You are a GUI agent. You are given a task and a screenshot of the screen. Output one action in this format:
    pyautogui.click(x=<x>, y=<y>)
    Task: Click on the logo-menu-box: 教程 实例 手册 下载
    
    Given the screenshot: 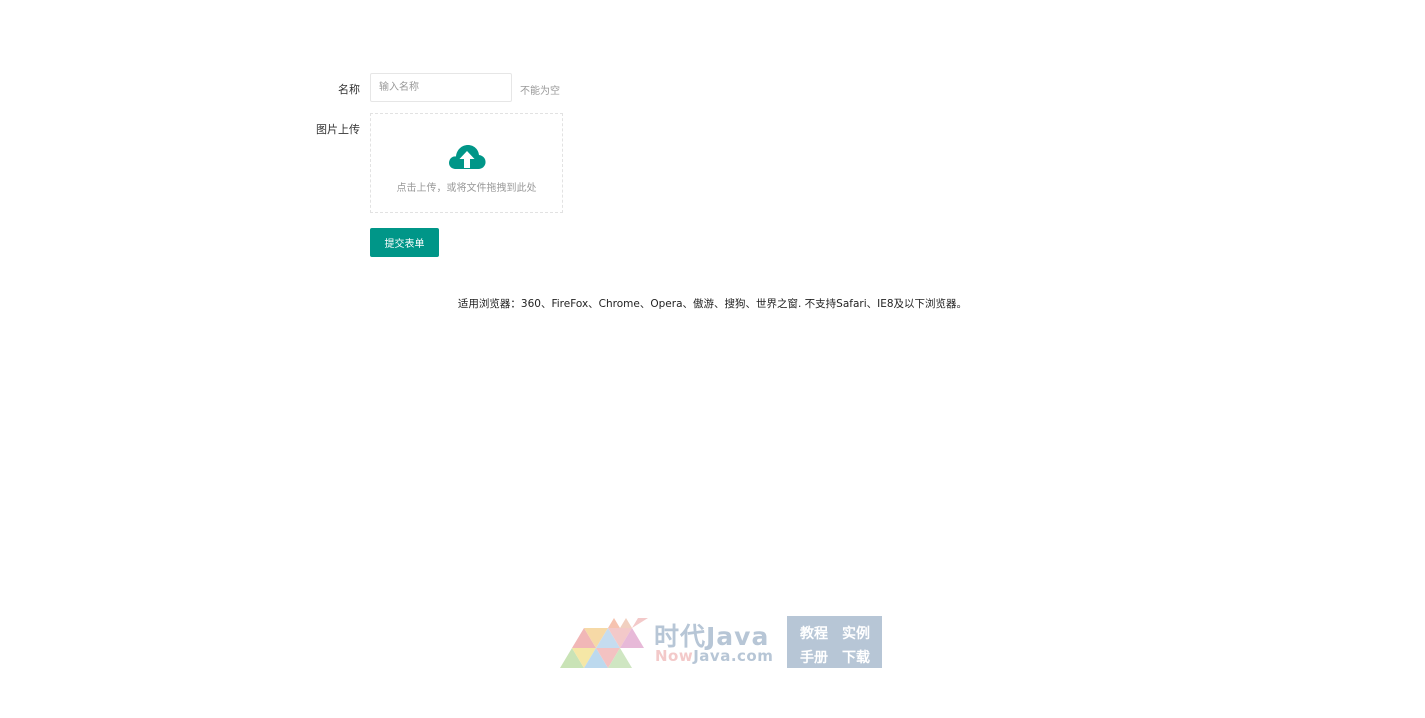 What is the action you would take?
    pyautogui.click(x=834, y=642)
    